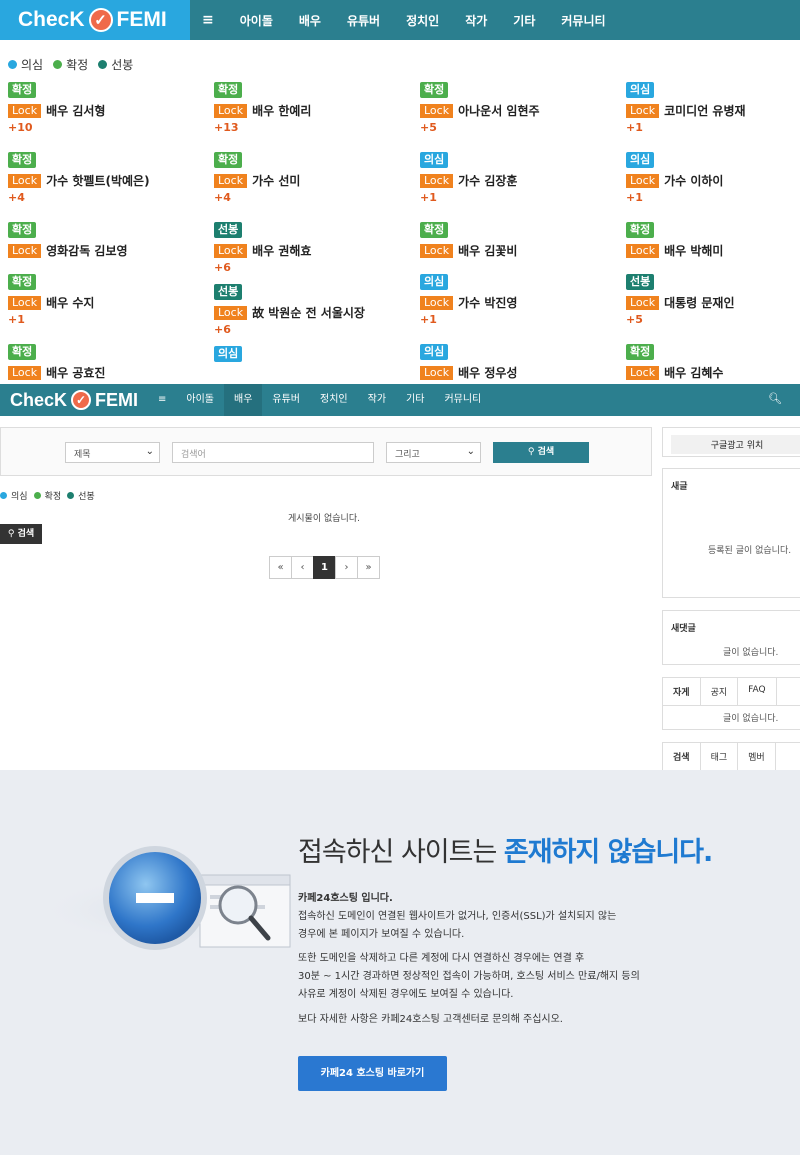 The image size is (800, 1155). Describe the element at coordinates (141, 19) in the screenshot. I see `logo-text-right: FEMI` at that location.